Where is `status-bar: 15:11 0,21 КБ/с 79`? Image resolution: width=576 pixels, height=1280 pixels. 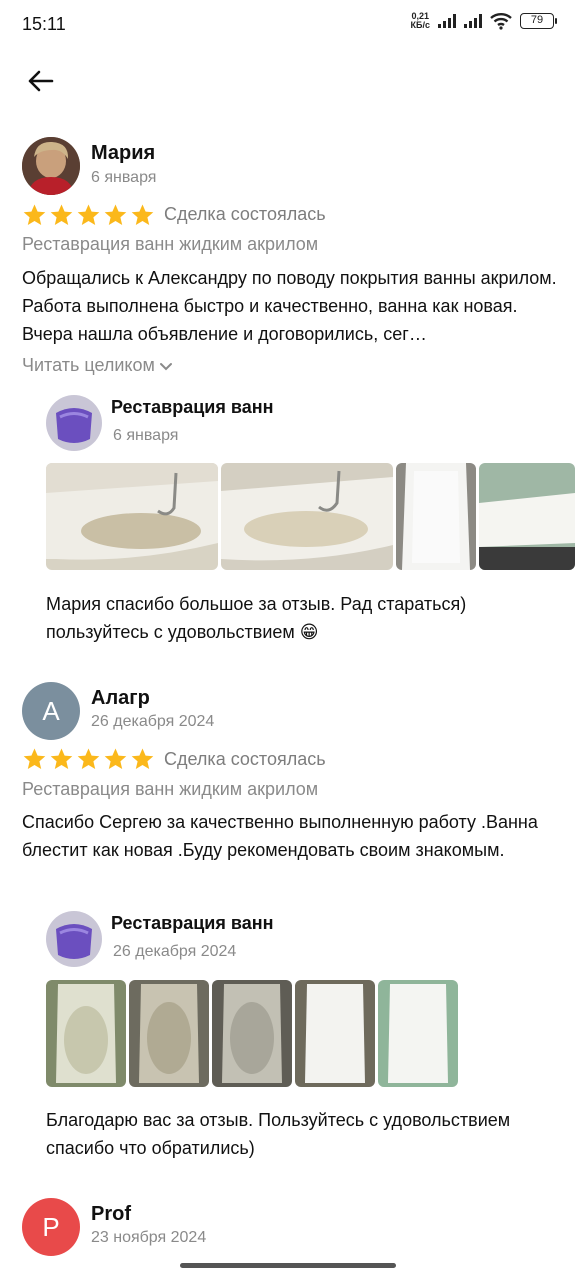 status-bar: 15:11 0,21 КБ/с 79 is located at coordinates (288, 24).